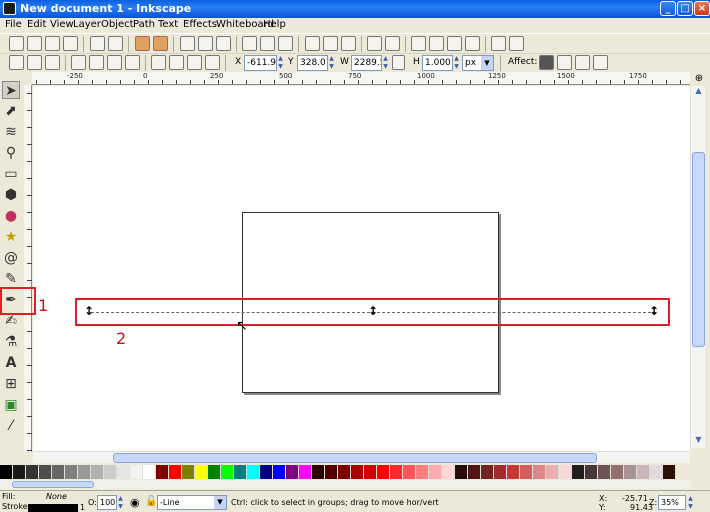 The image size is (710, 512). I want to click on menu-path: Path, so click(144, 24).